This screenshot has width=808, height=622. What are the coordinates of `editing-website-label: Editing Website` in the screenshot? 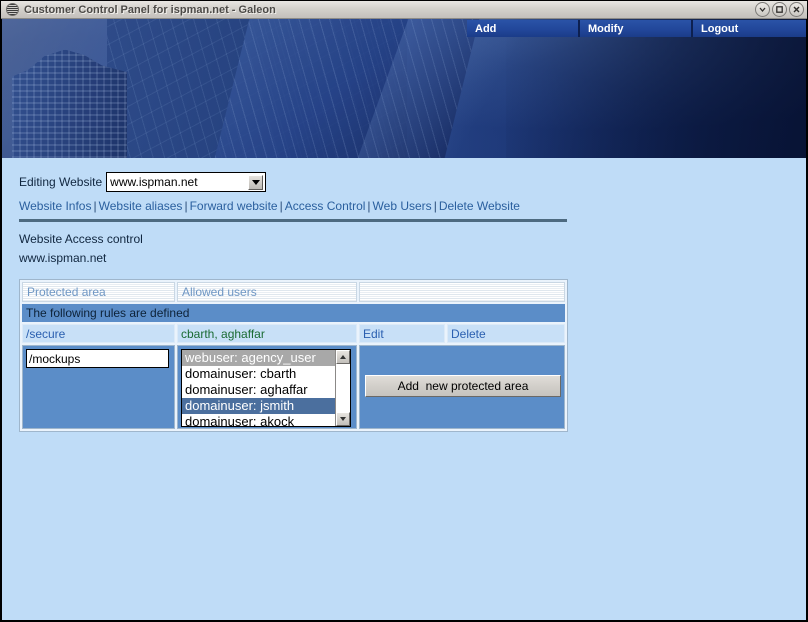 It's located at (61, 182).